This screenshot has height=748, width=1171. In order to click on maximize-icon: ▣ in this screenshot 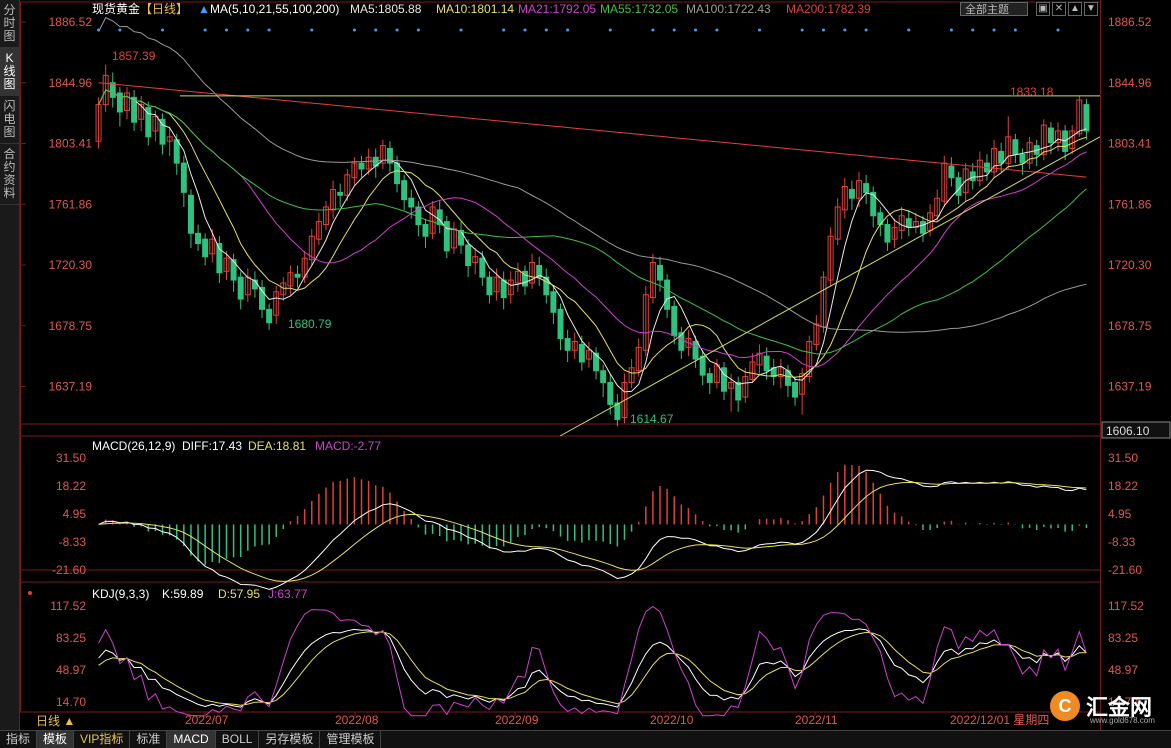, I will do `click(1043, 9)`.